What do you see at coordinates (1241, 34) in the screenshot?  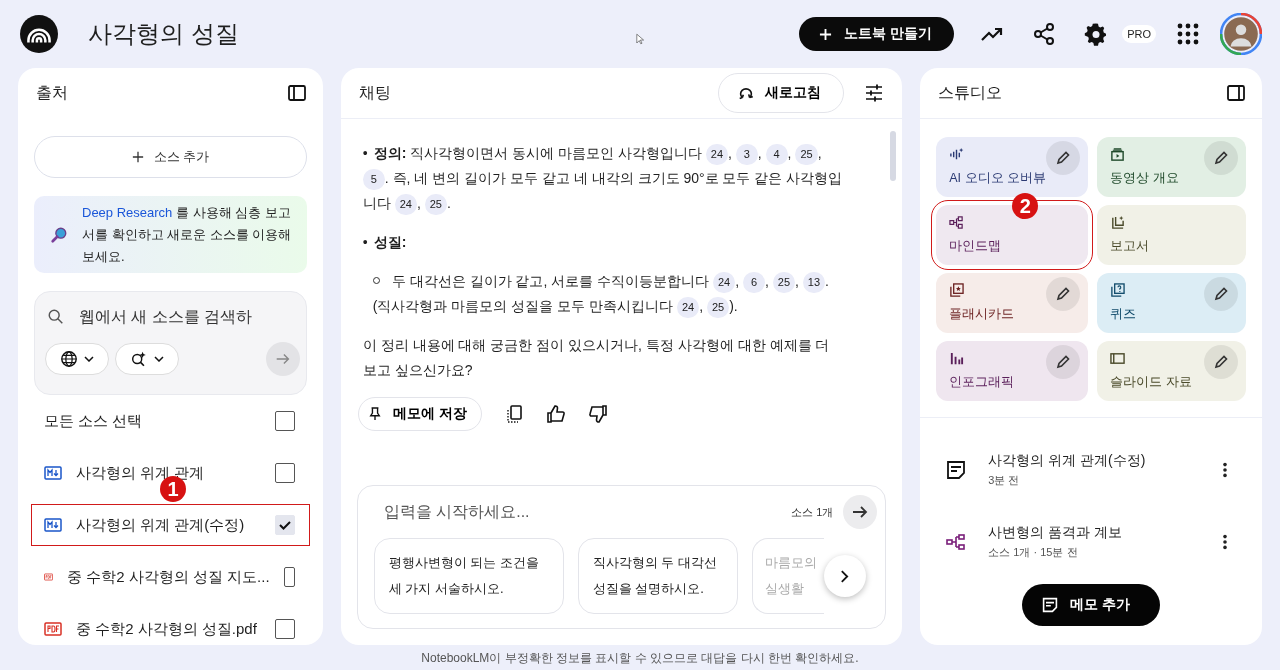 I see `avatar` at bounding box center [1241, 34].